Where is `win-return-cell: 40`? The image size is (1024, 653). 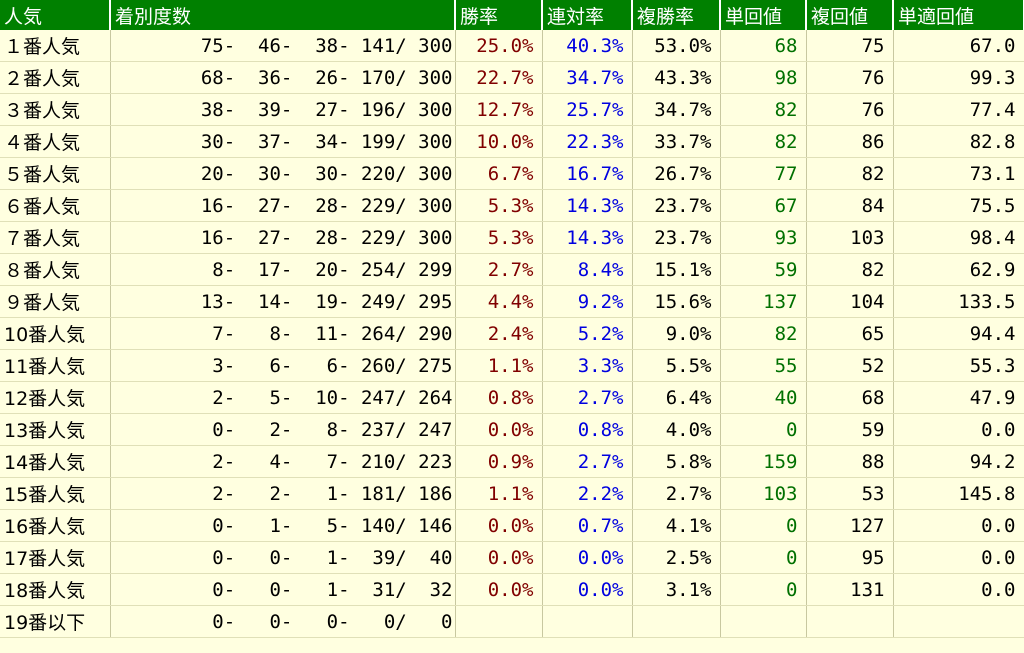
win-return-cell: 40 is located at coordinates (763, 397).